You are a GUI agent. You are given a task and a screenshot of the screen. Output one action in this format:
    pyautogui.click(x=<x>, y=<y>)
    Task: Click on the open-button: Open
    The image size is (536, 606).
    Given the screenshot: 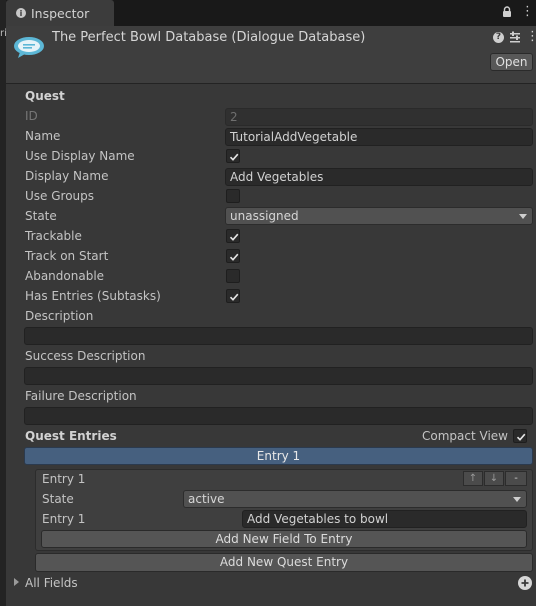 What is the action you would take?
    pyautogui.click(x=511, y=62)
    